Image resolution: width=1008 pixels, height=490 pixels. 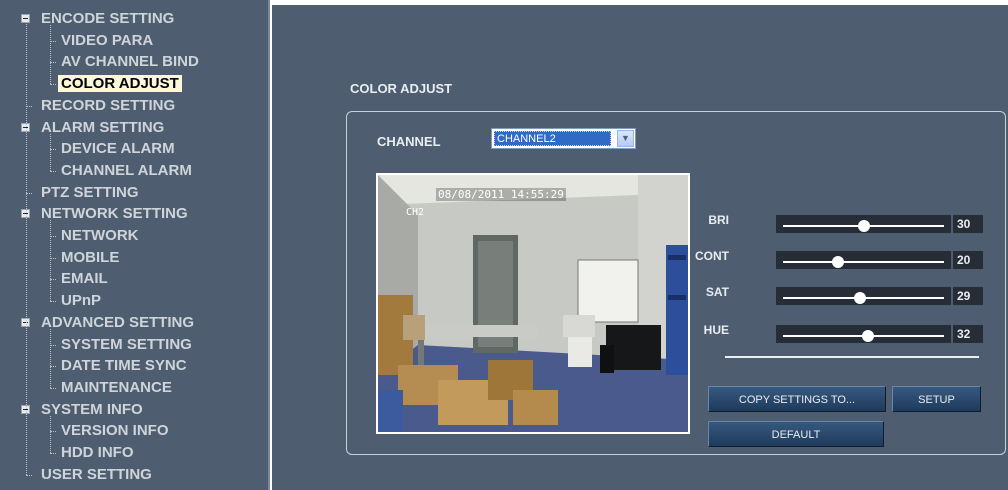 I want to click on tree-item-hdd-info: HDD INFO, so click(x=97, y=453).